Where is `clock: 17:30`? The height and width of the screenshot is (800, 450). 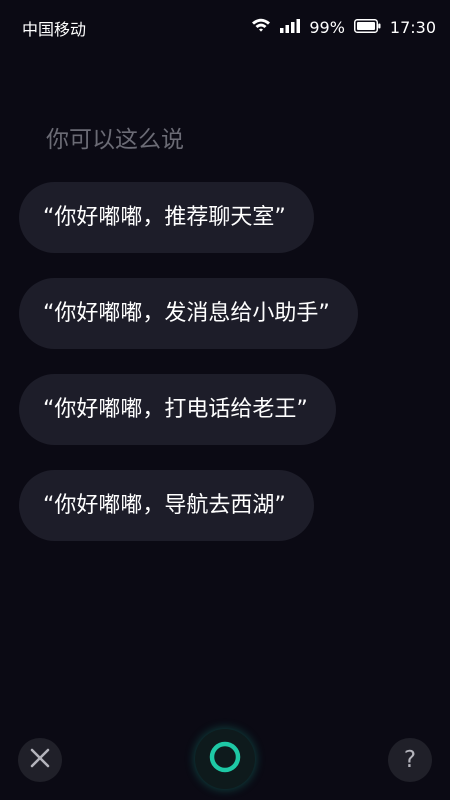 clock: 17:30 is located at coordinates (412, 27).